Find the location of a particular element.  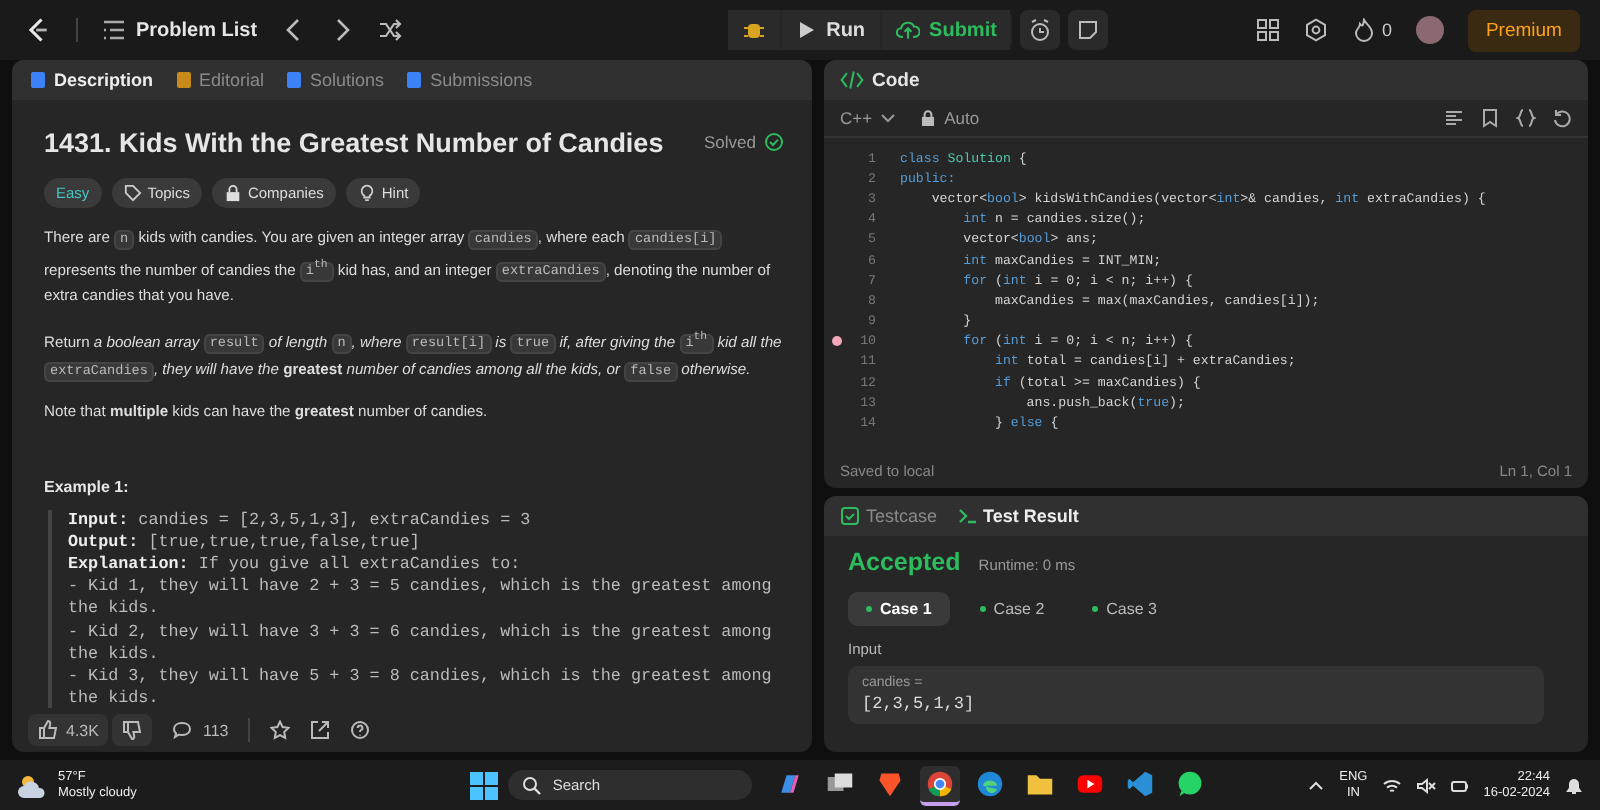

example-line: - Kid 3, they will have 5 + 3 = 8 candies, which is the greatest among the kids. is located at coordinates (421, 686).